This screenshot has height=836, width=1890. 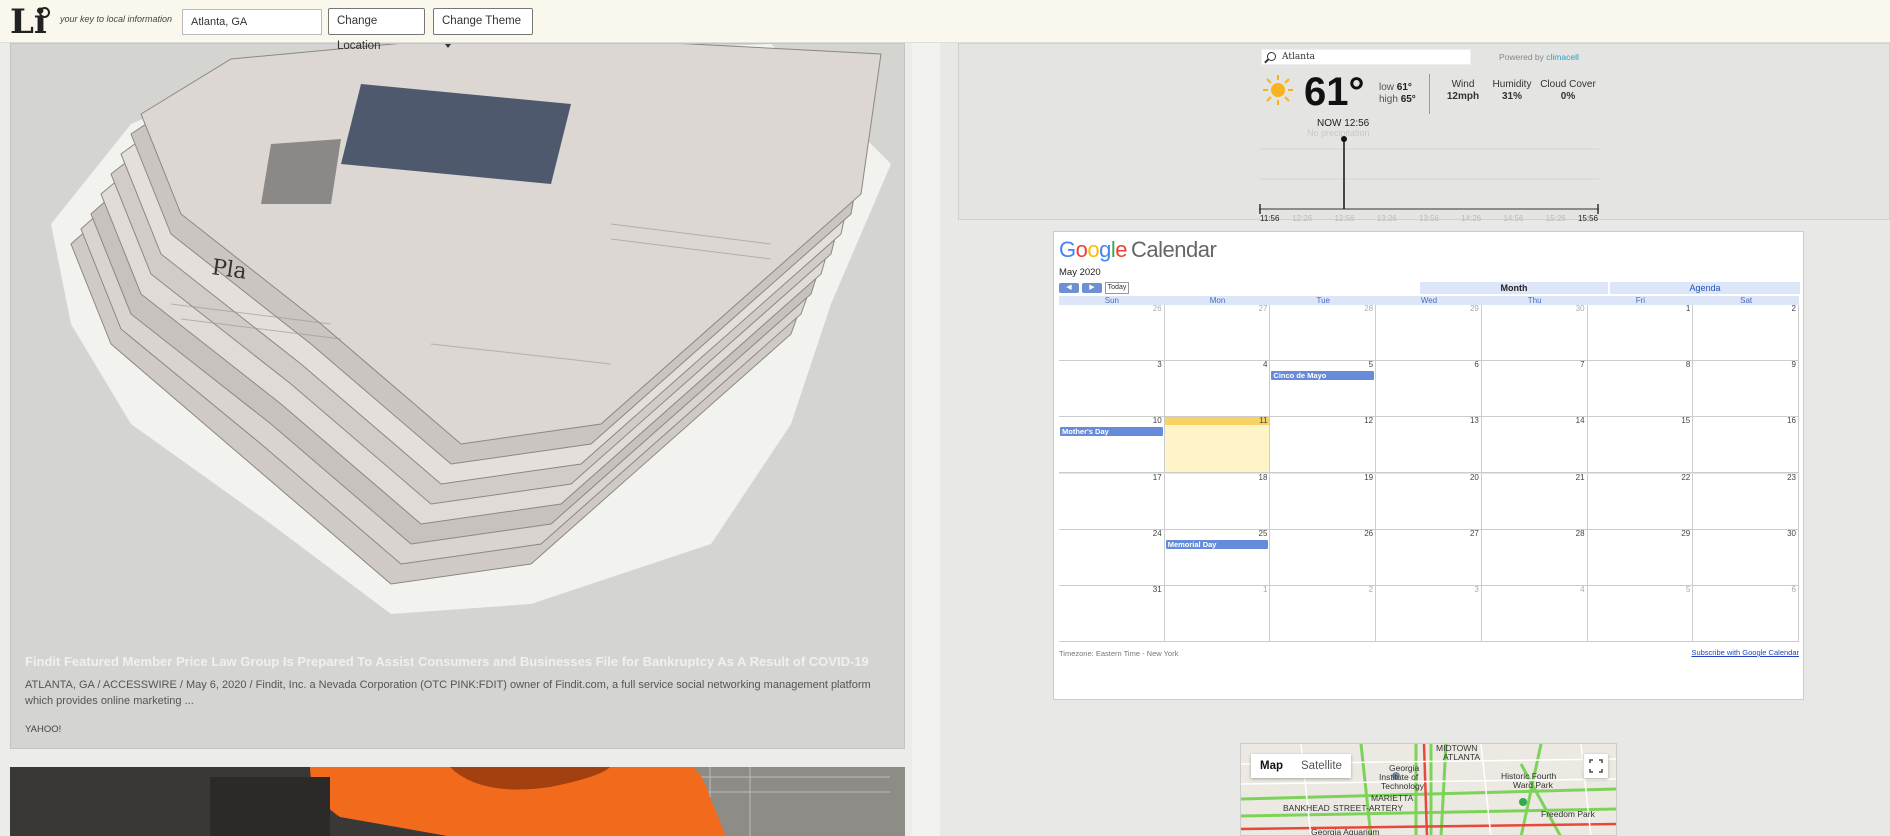 I want to click on calendar-day-cell: 9, so click(x=1746, y=389).